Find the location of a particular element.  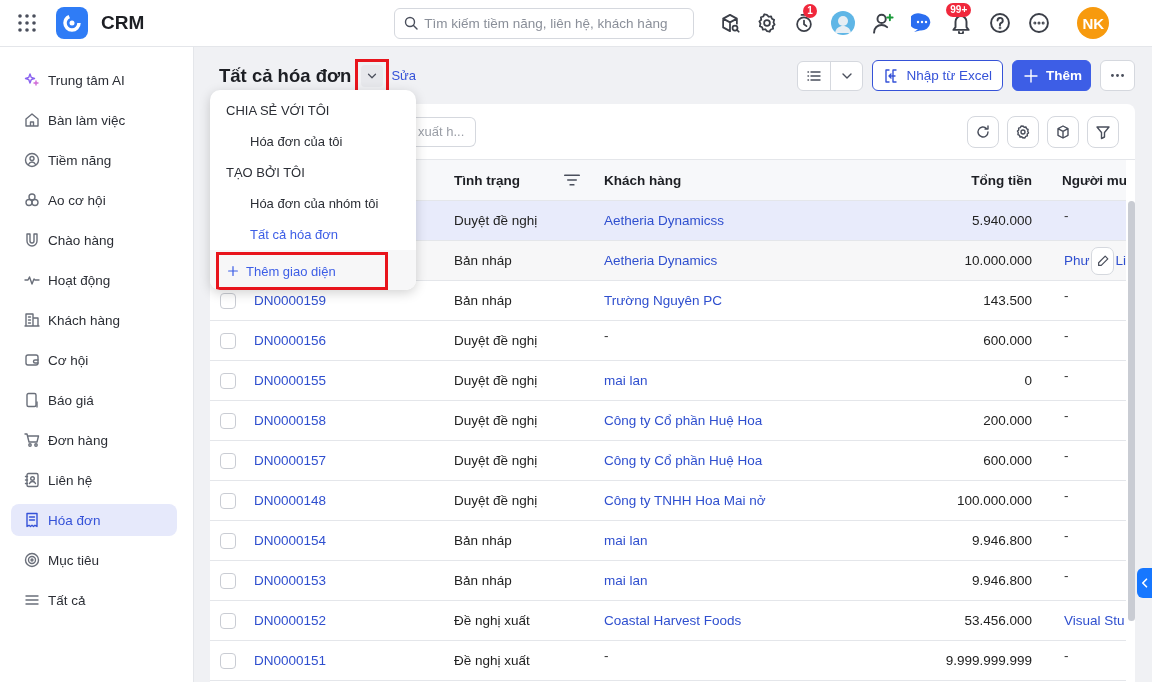

column-header: Tổng tiền is located at coordinates (1001, 180).